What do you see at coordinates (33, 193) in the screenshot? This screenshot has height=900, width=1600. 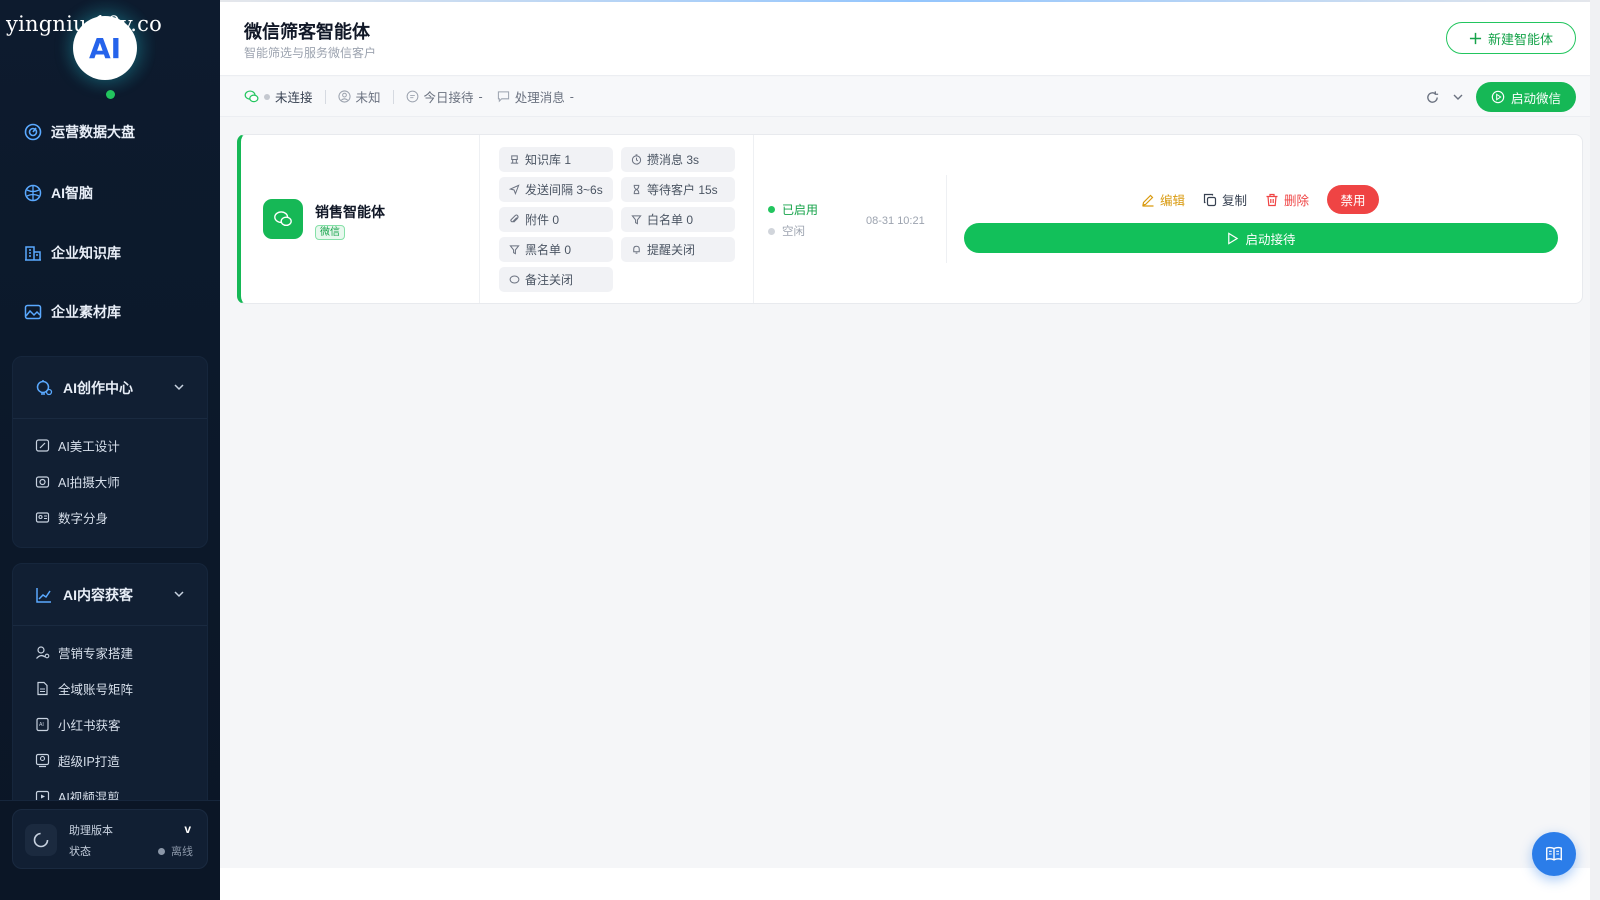 I see `brain-icon` at bounding box center [33, 193].